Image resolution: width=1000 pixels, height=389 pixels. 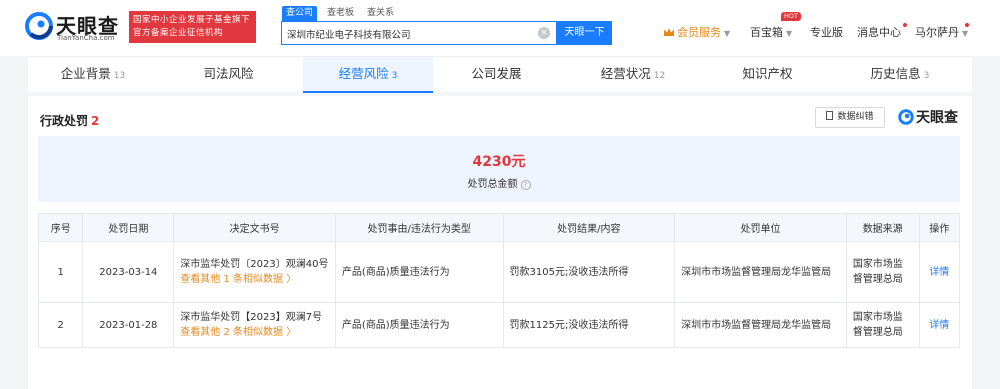 I want to click on tab-intellectual-property: 知识产权, so click(x=769, y=75).